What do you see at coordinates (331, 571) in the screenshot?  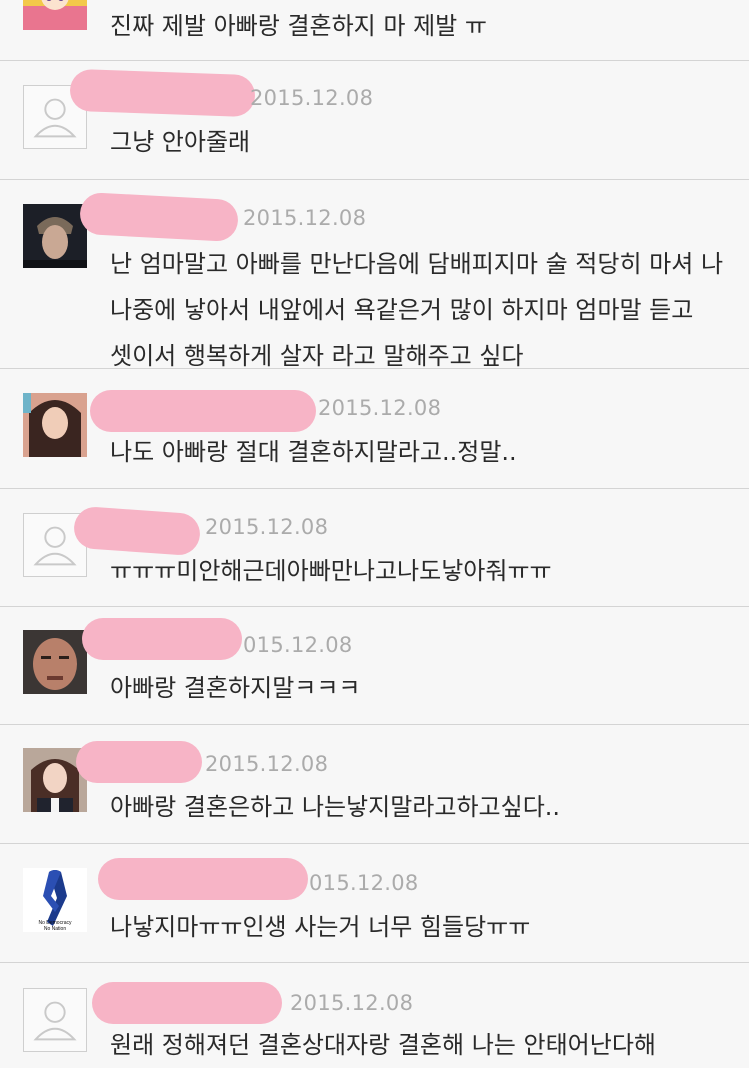 I see `comment-text: ㅠㅠㅠ미안해근데아빠만나고나도낳아줘ㅠㅠ` at bounding box center [331, 571].